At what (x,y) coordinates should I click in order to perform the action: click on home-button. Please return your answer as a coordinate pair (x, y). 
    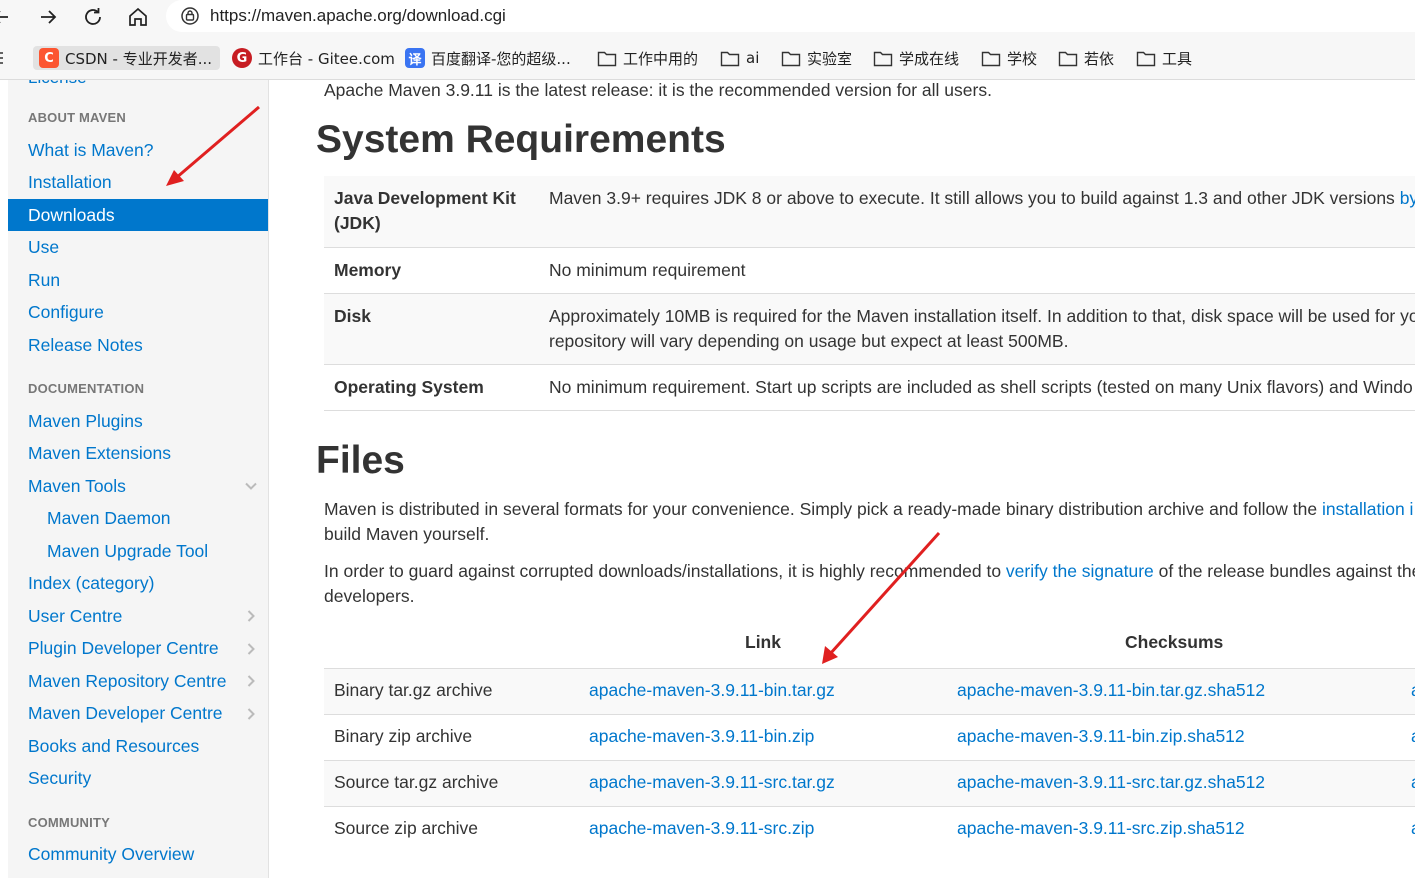
    Looking at the image, I should click on (138, 17).